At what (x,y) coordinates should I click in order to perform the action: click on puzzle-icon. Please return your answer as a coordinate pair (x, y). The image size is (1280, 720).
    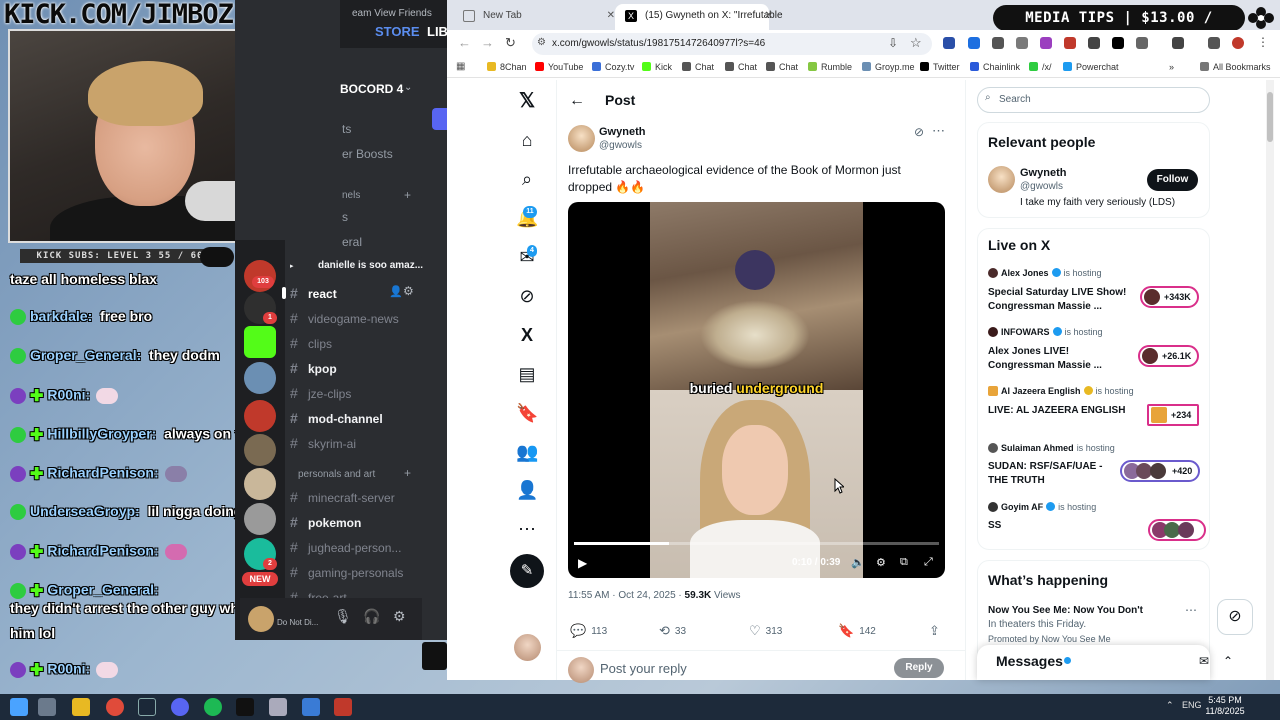
    Looking at the image, I should click on (1142, 43).